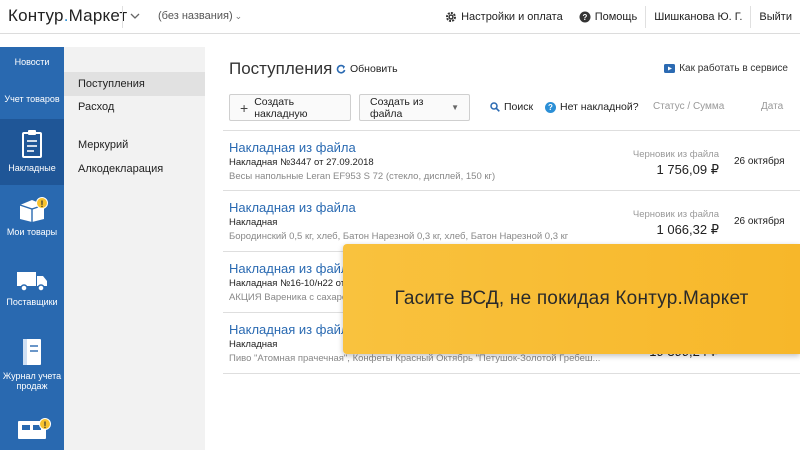 The image size is (800, 450). What do you see at coordinates (512, 17) in the screenshot?
I see `settings-label: Настройки и оплата` at bounding box center [512, 17].